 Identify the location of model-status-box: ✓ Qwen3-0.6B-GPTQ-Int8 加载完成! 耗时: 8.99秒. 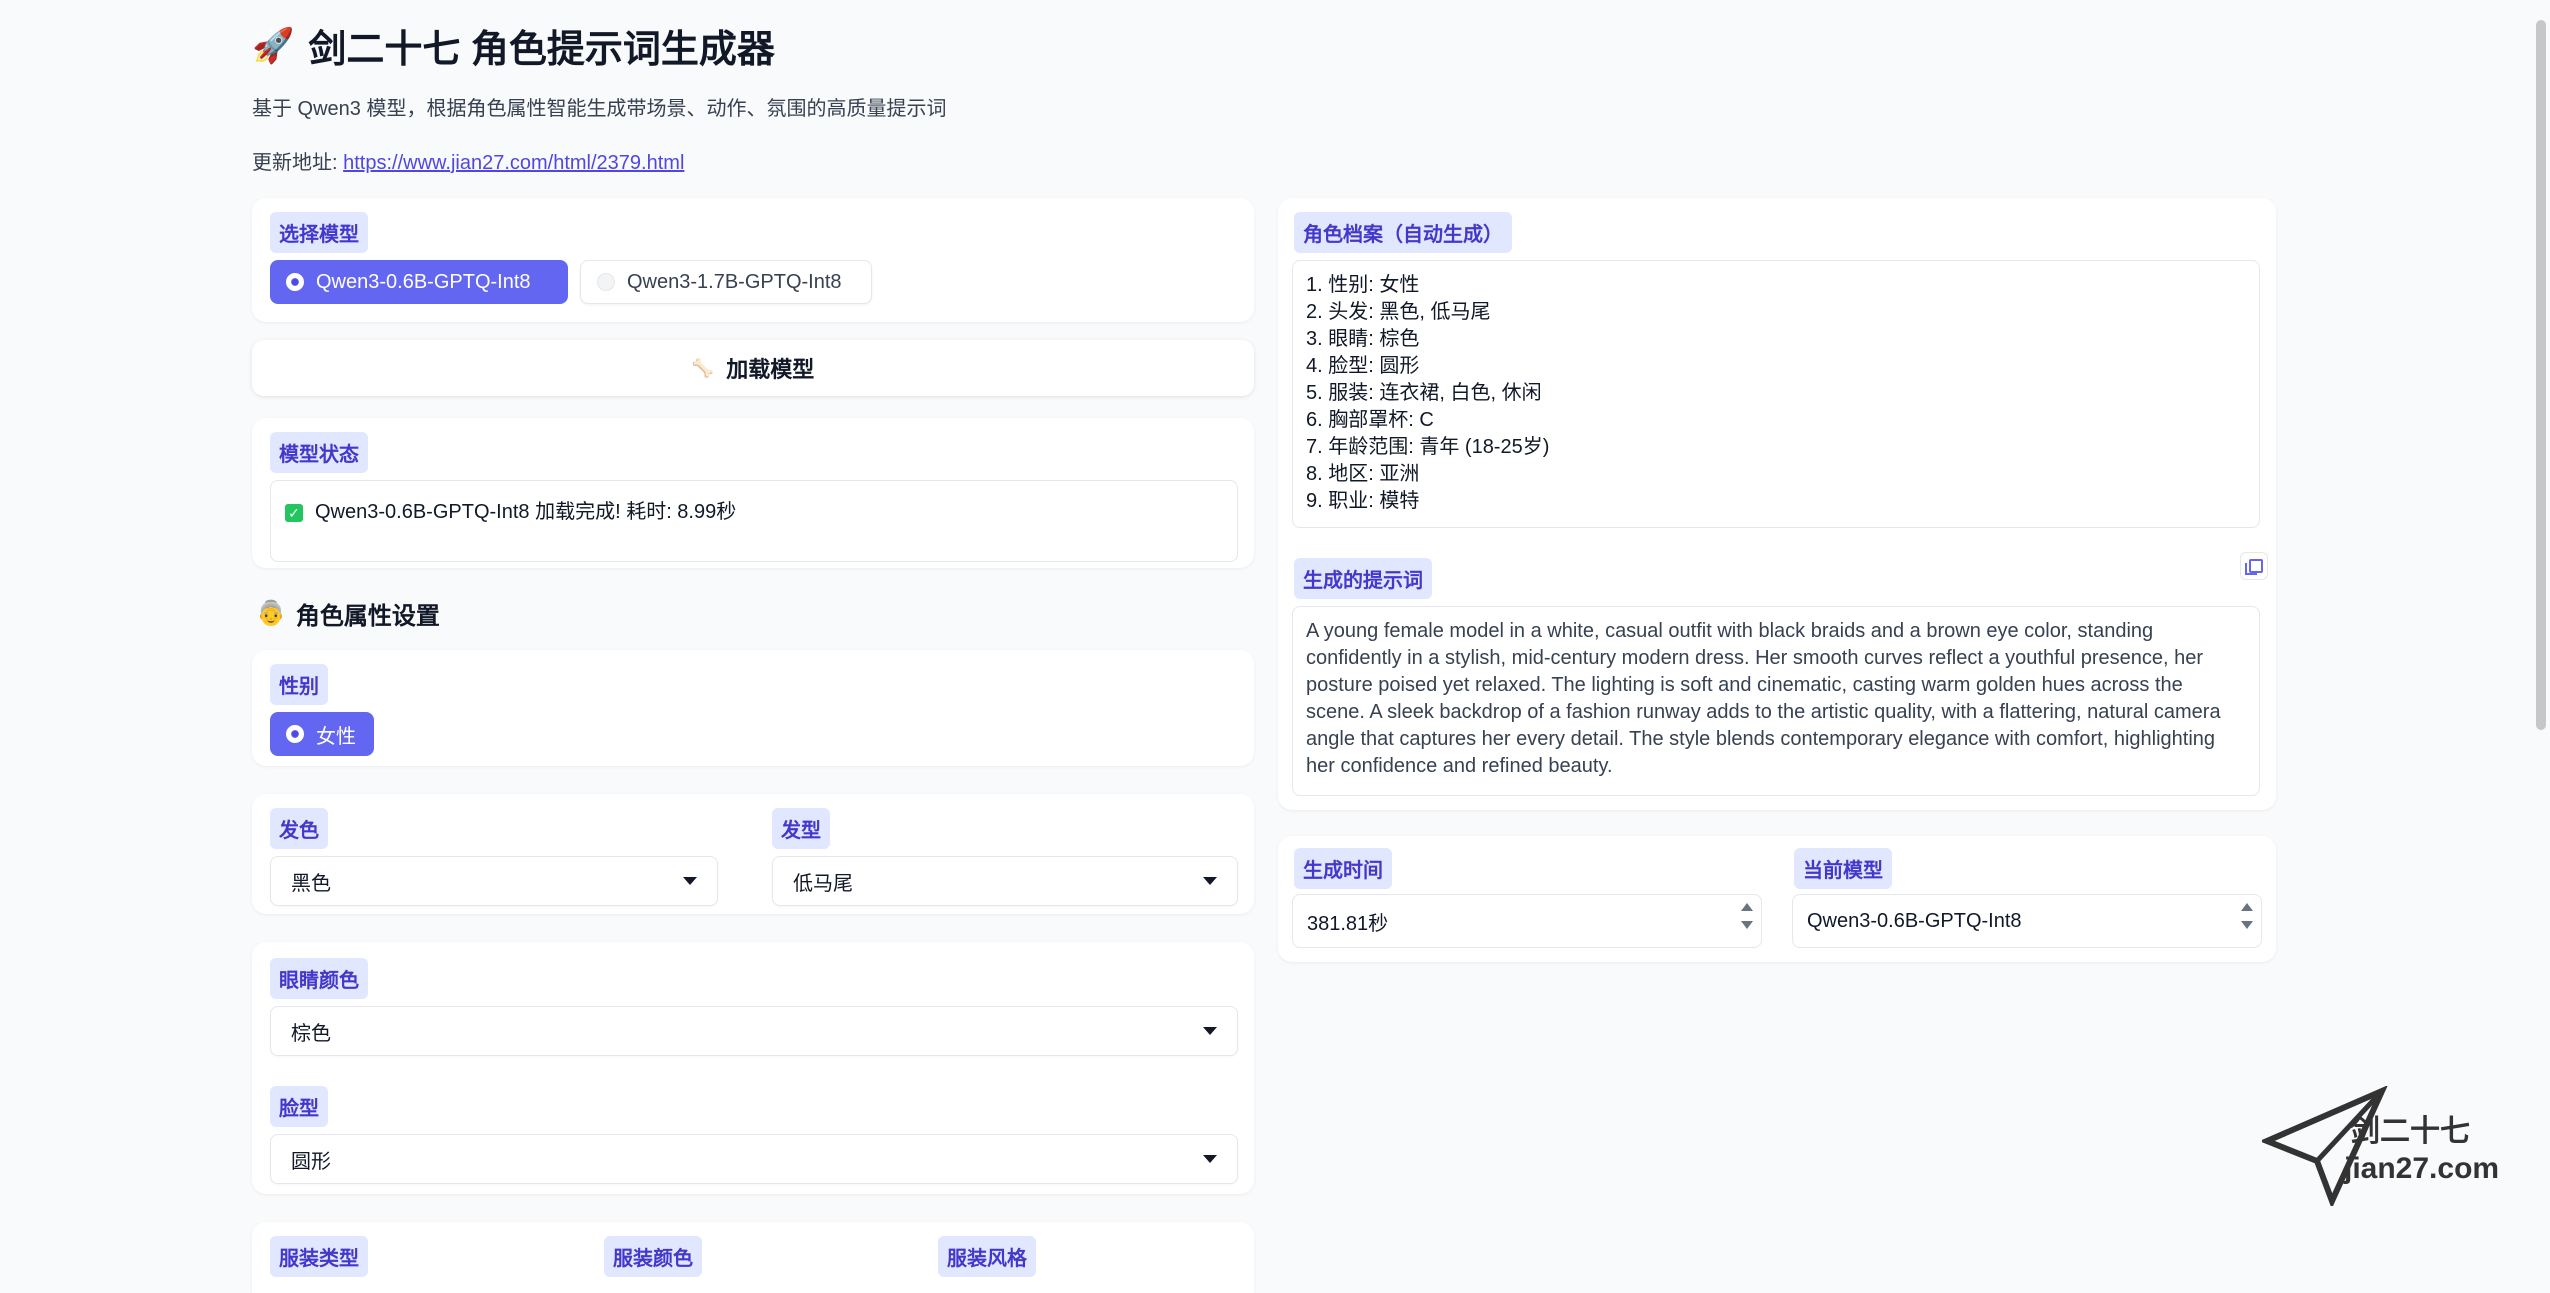
(754, 521).